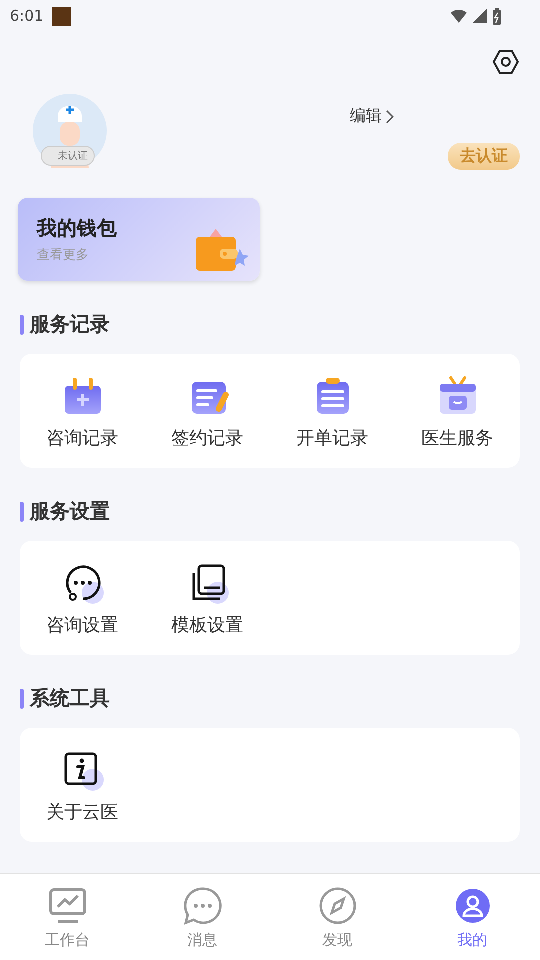 The image size is (540, 960). Describe the element at coordinates (337, 917) in the screenshot. I see `nav-tab: 发现` at that location.